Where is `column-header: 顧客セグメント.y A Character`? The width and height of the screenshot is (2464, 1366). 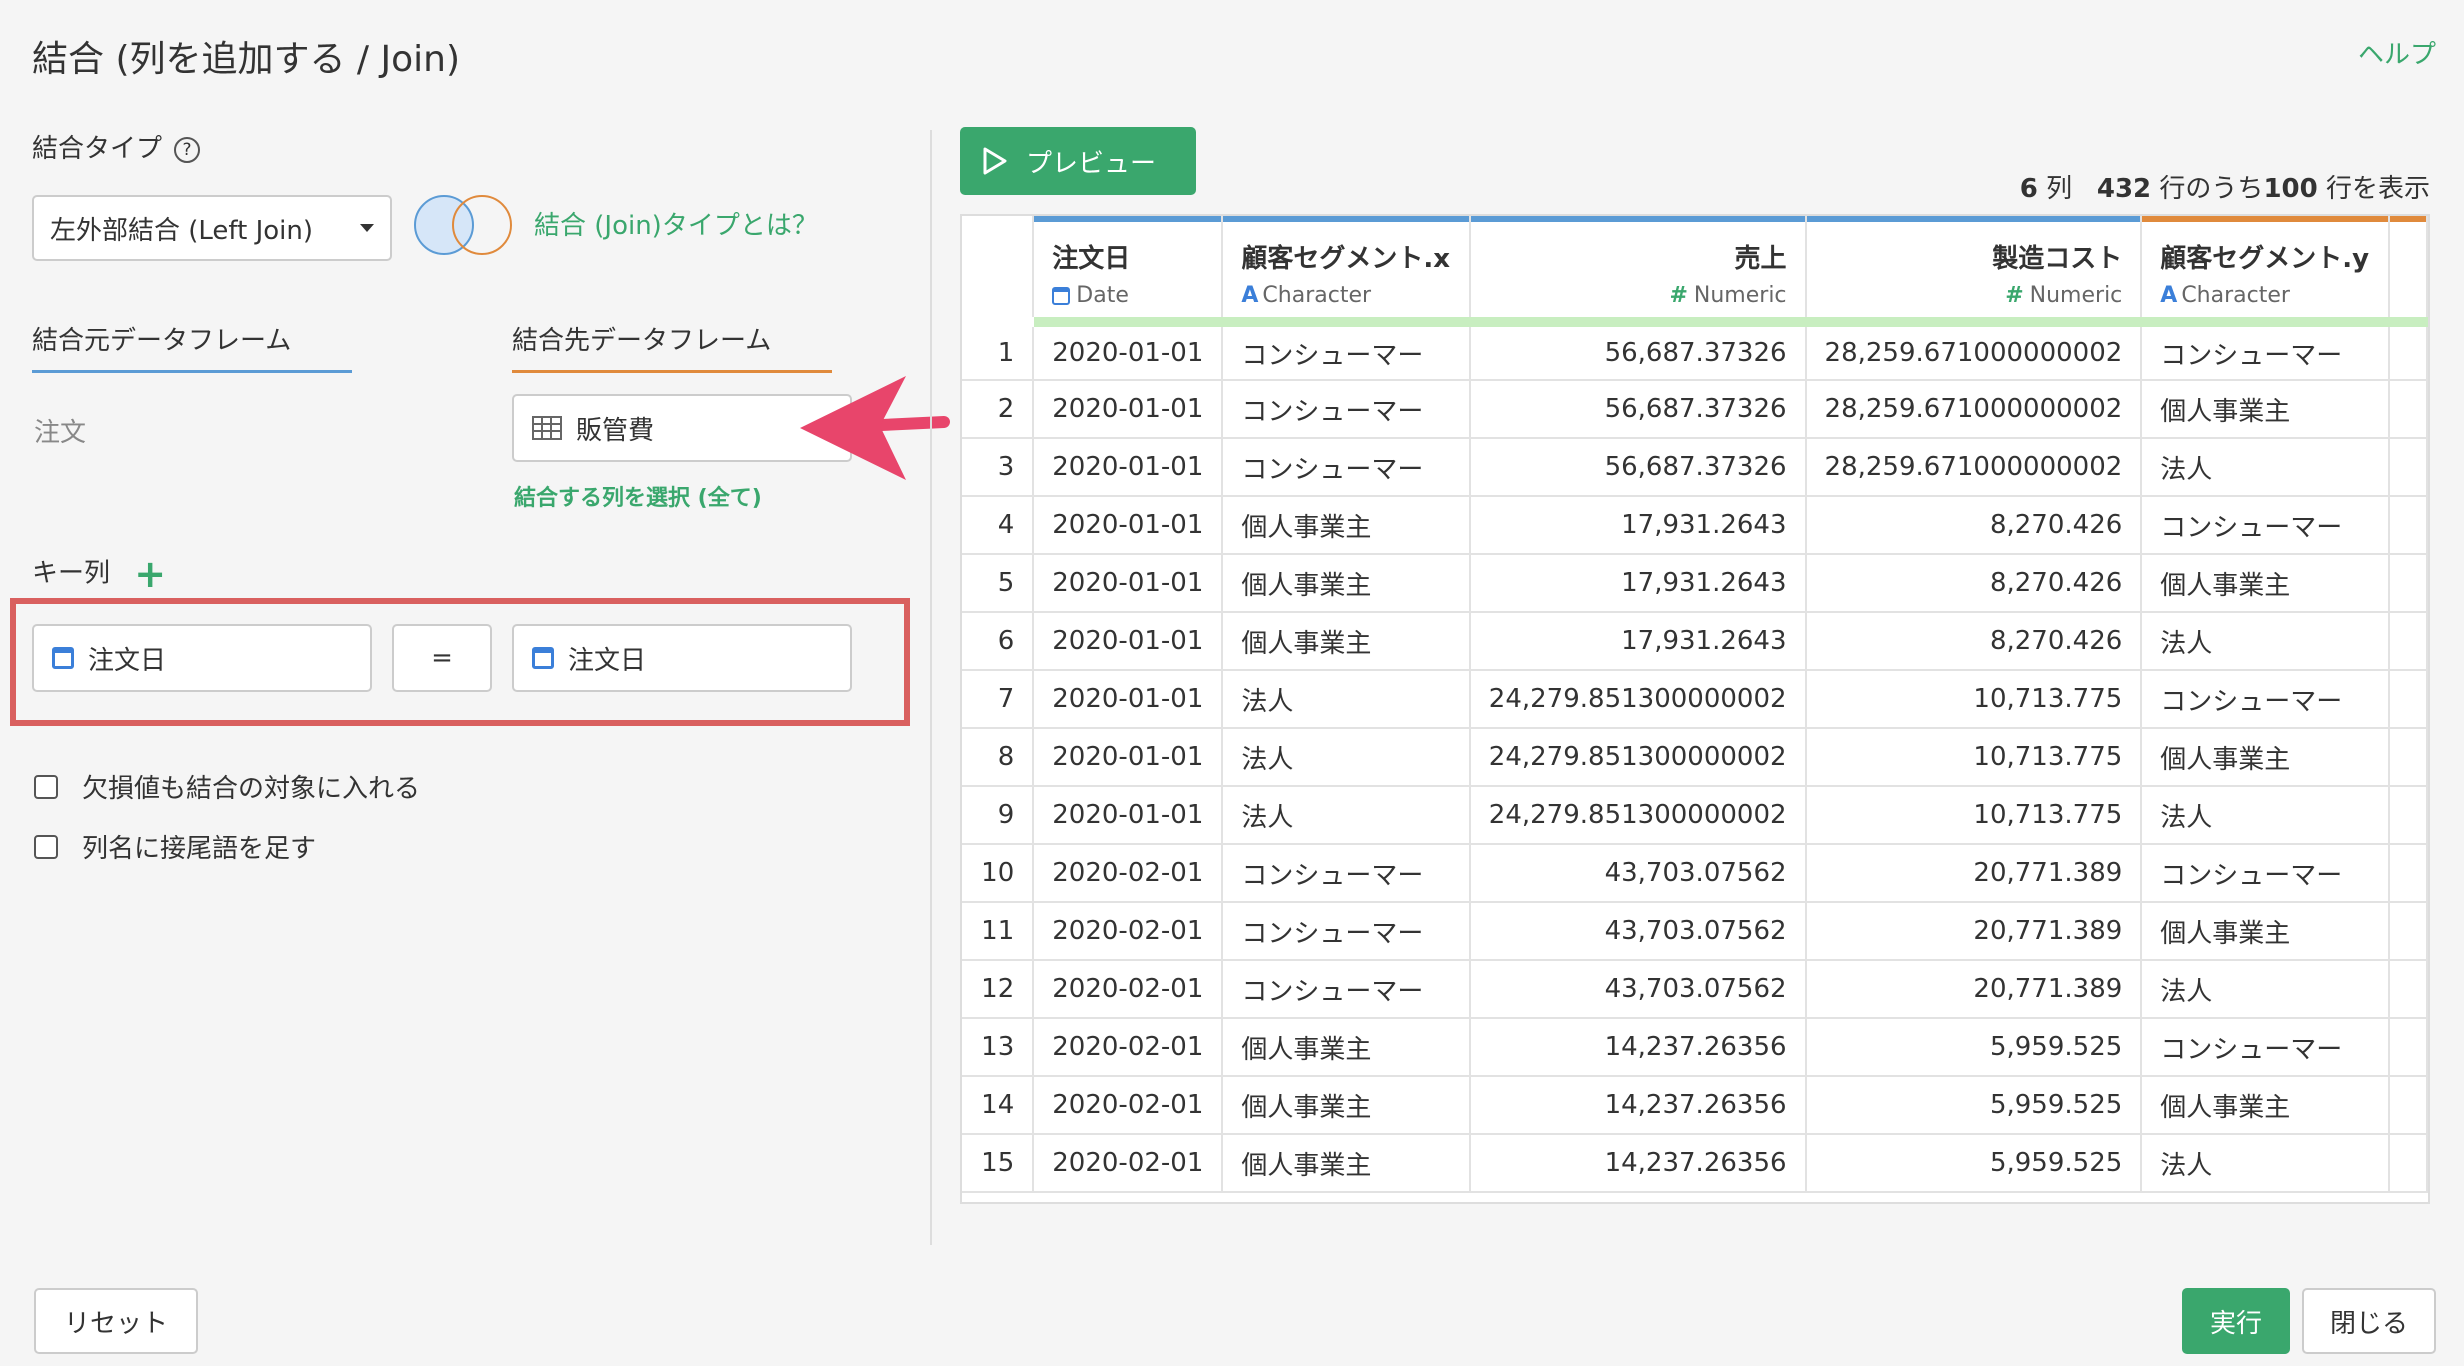
column-header: 顧客セグメント.y A Character is located at coordinates (2265, 274).